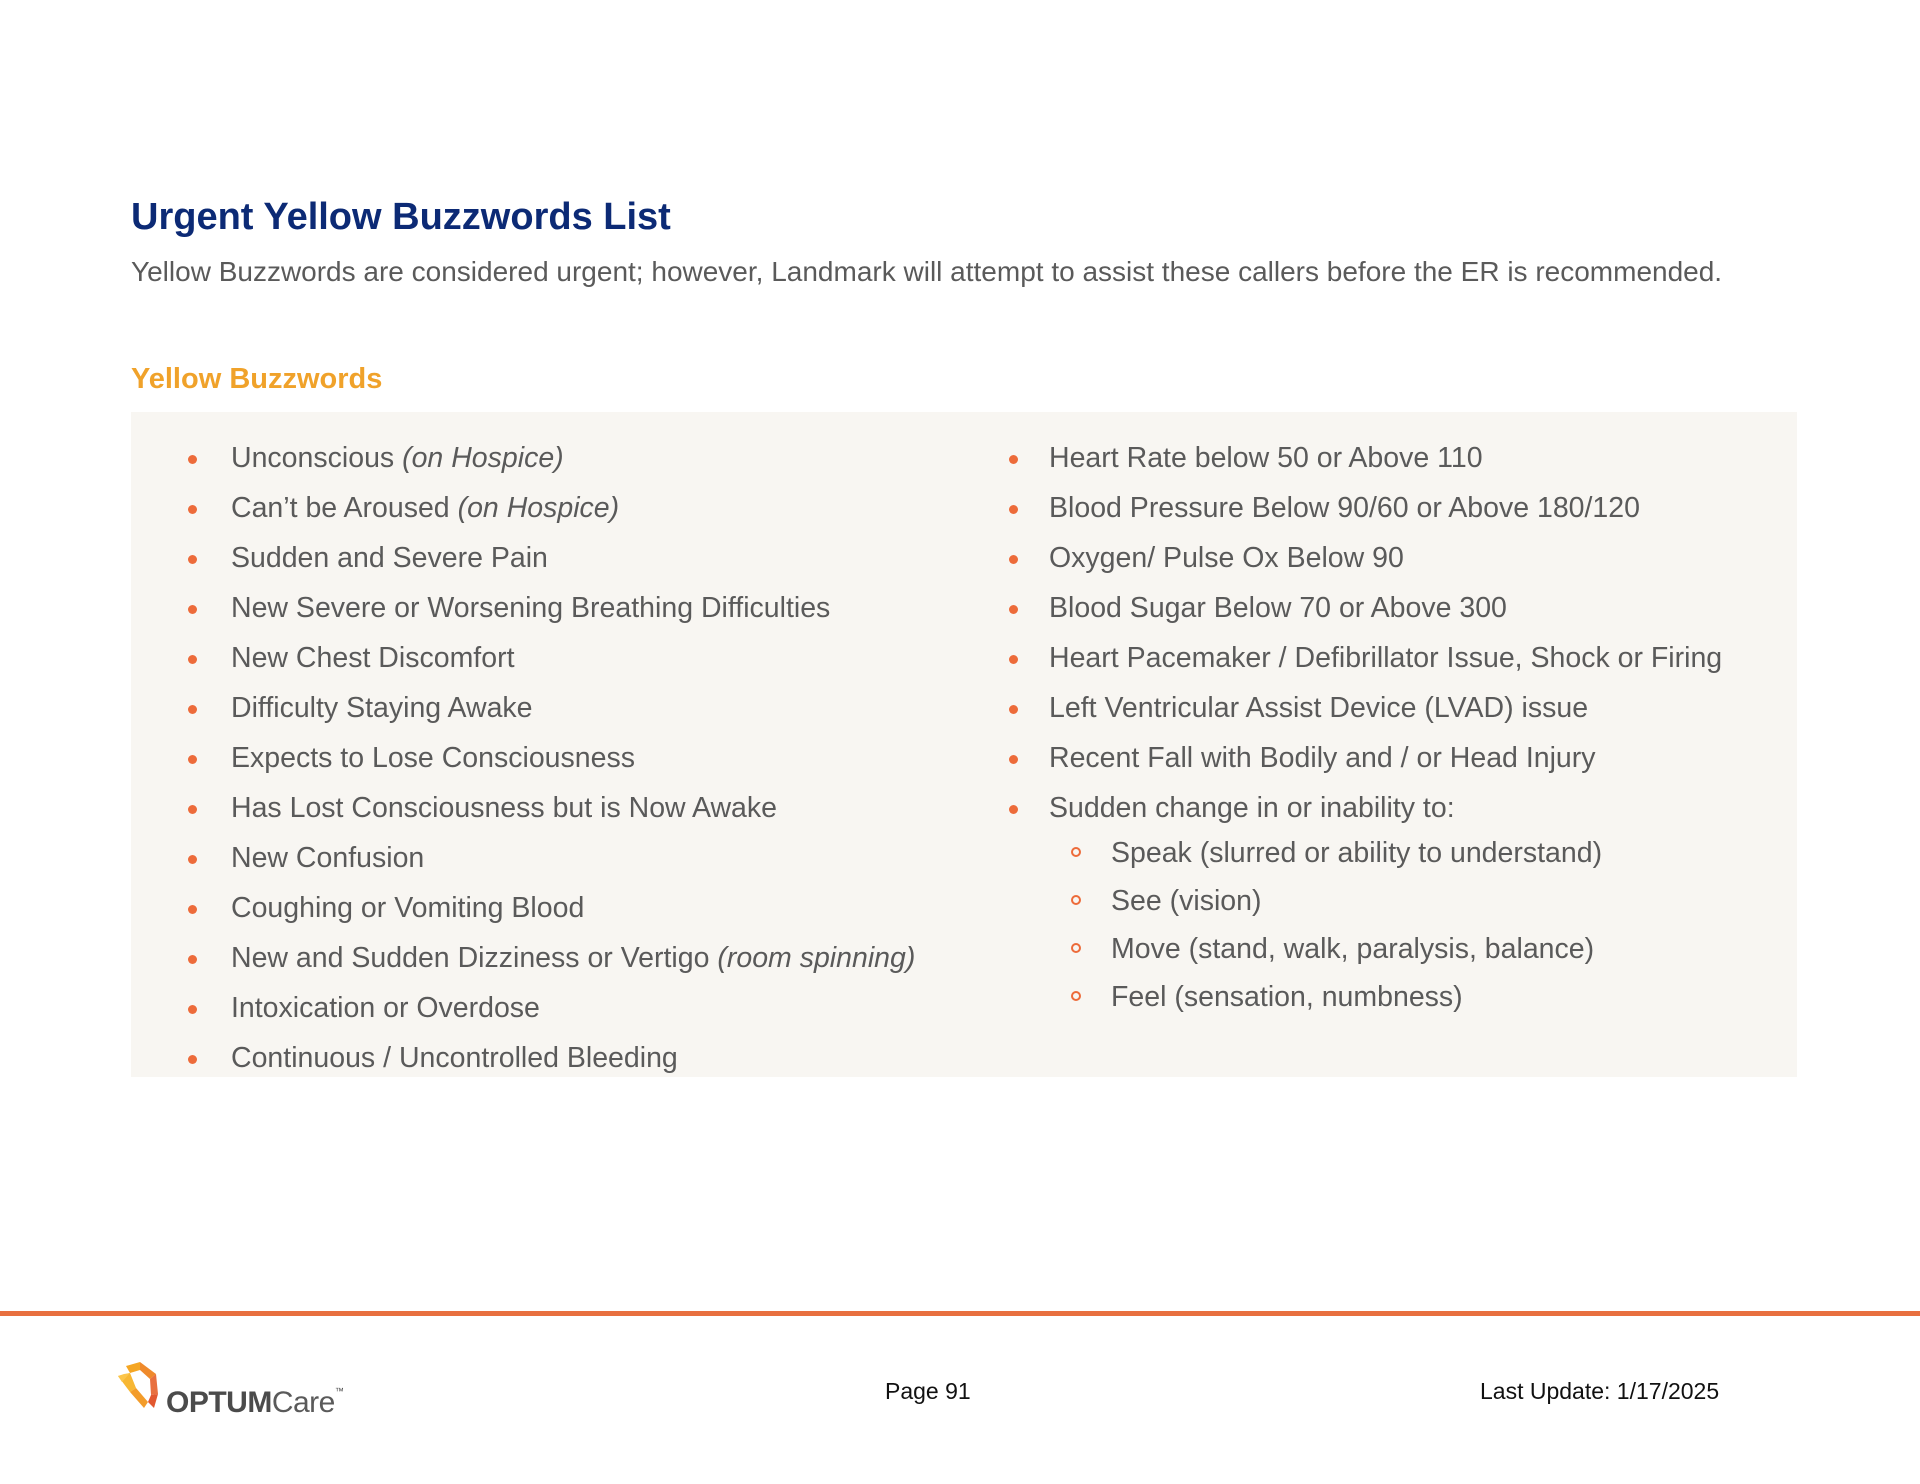 The width and height of the screenshot is (1920, 1484). Describe the element at coordinates (373, 658) in the screenshot. I see `item-text: New Chest Discomfort` at that location.